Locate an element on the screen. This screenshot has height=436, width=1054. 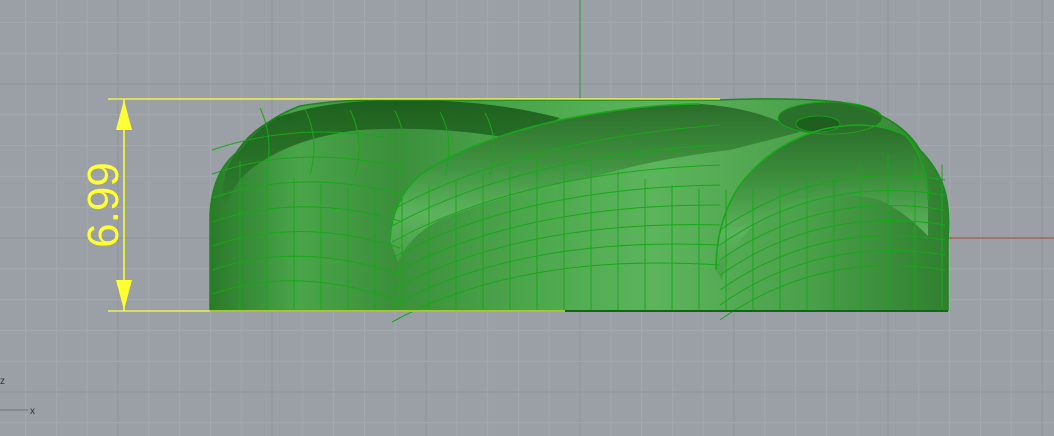
dimension-value-text: 6.99 is located at coordinates (103, 205).